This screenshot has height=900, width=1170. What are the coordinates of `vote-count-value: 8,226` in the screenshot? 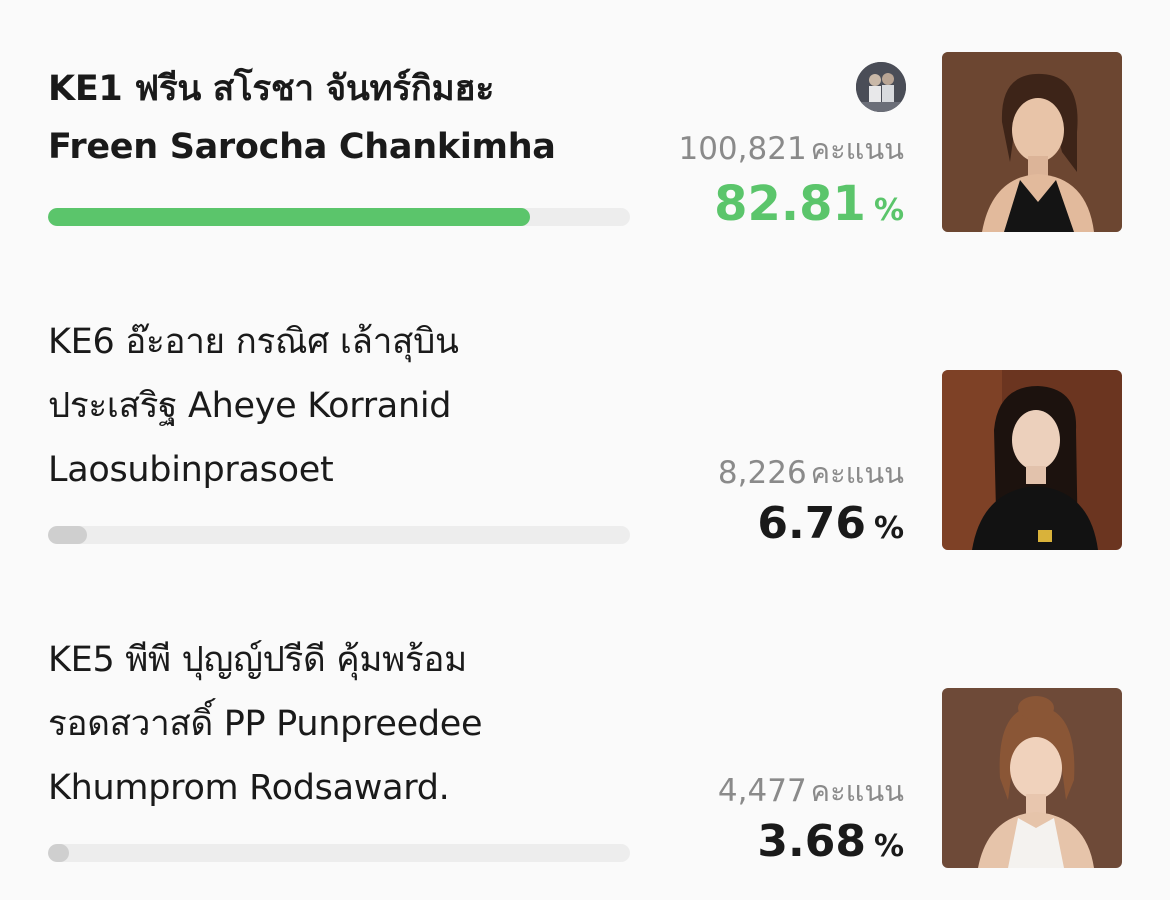 It's located at (762, 473).